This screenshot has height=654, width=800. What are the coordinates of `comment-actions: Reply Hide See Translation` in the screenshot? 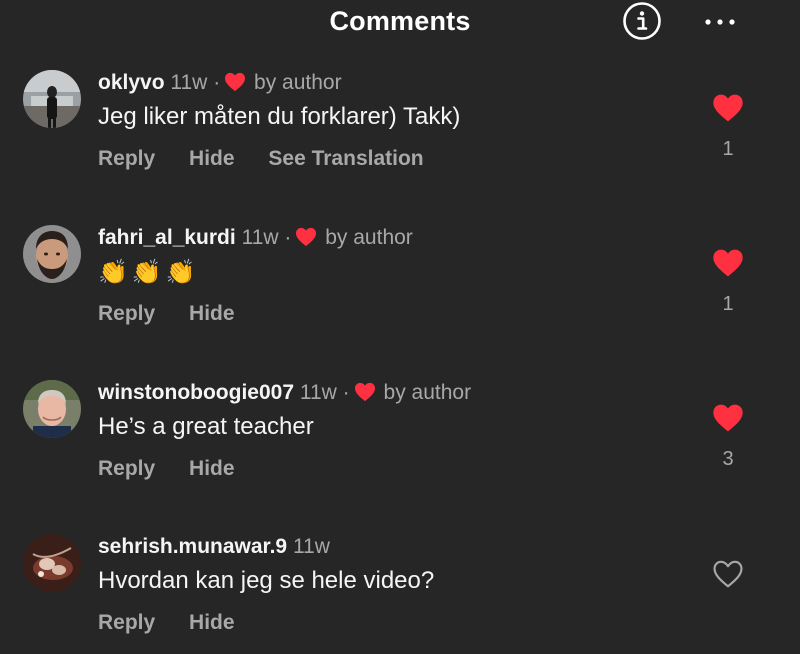 It's located at (275, 159).